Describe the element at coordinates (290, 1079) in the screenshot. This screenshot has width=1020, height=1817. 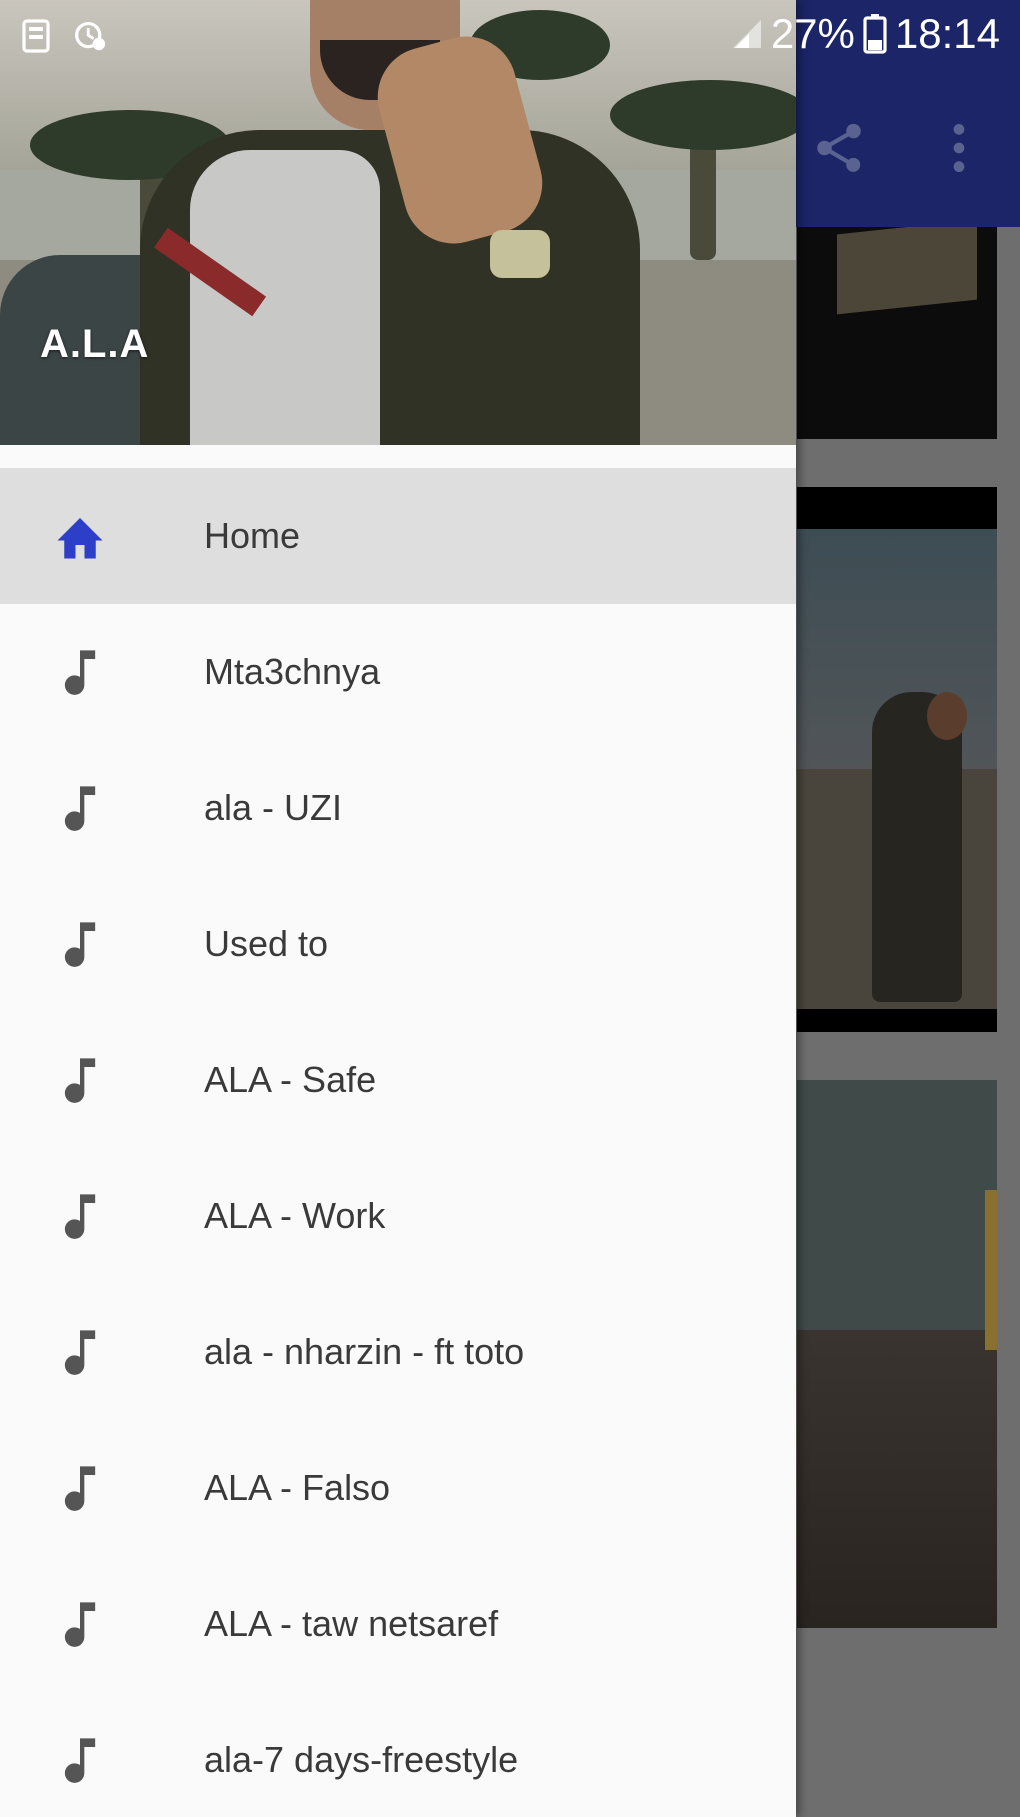
I see `drawer-item-label: ALA - Safe` at that location.